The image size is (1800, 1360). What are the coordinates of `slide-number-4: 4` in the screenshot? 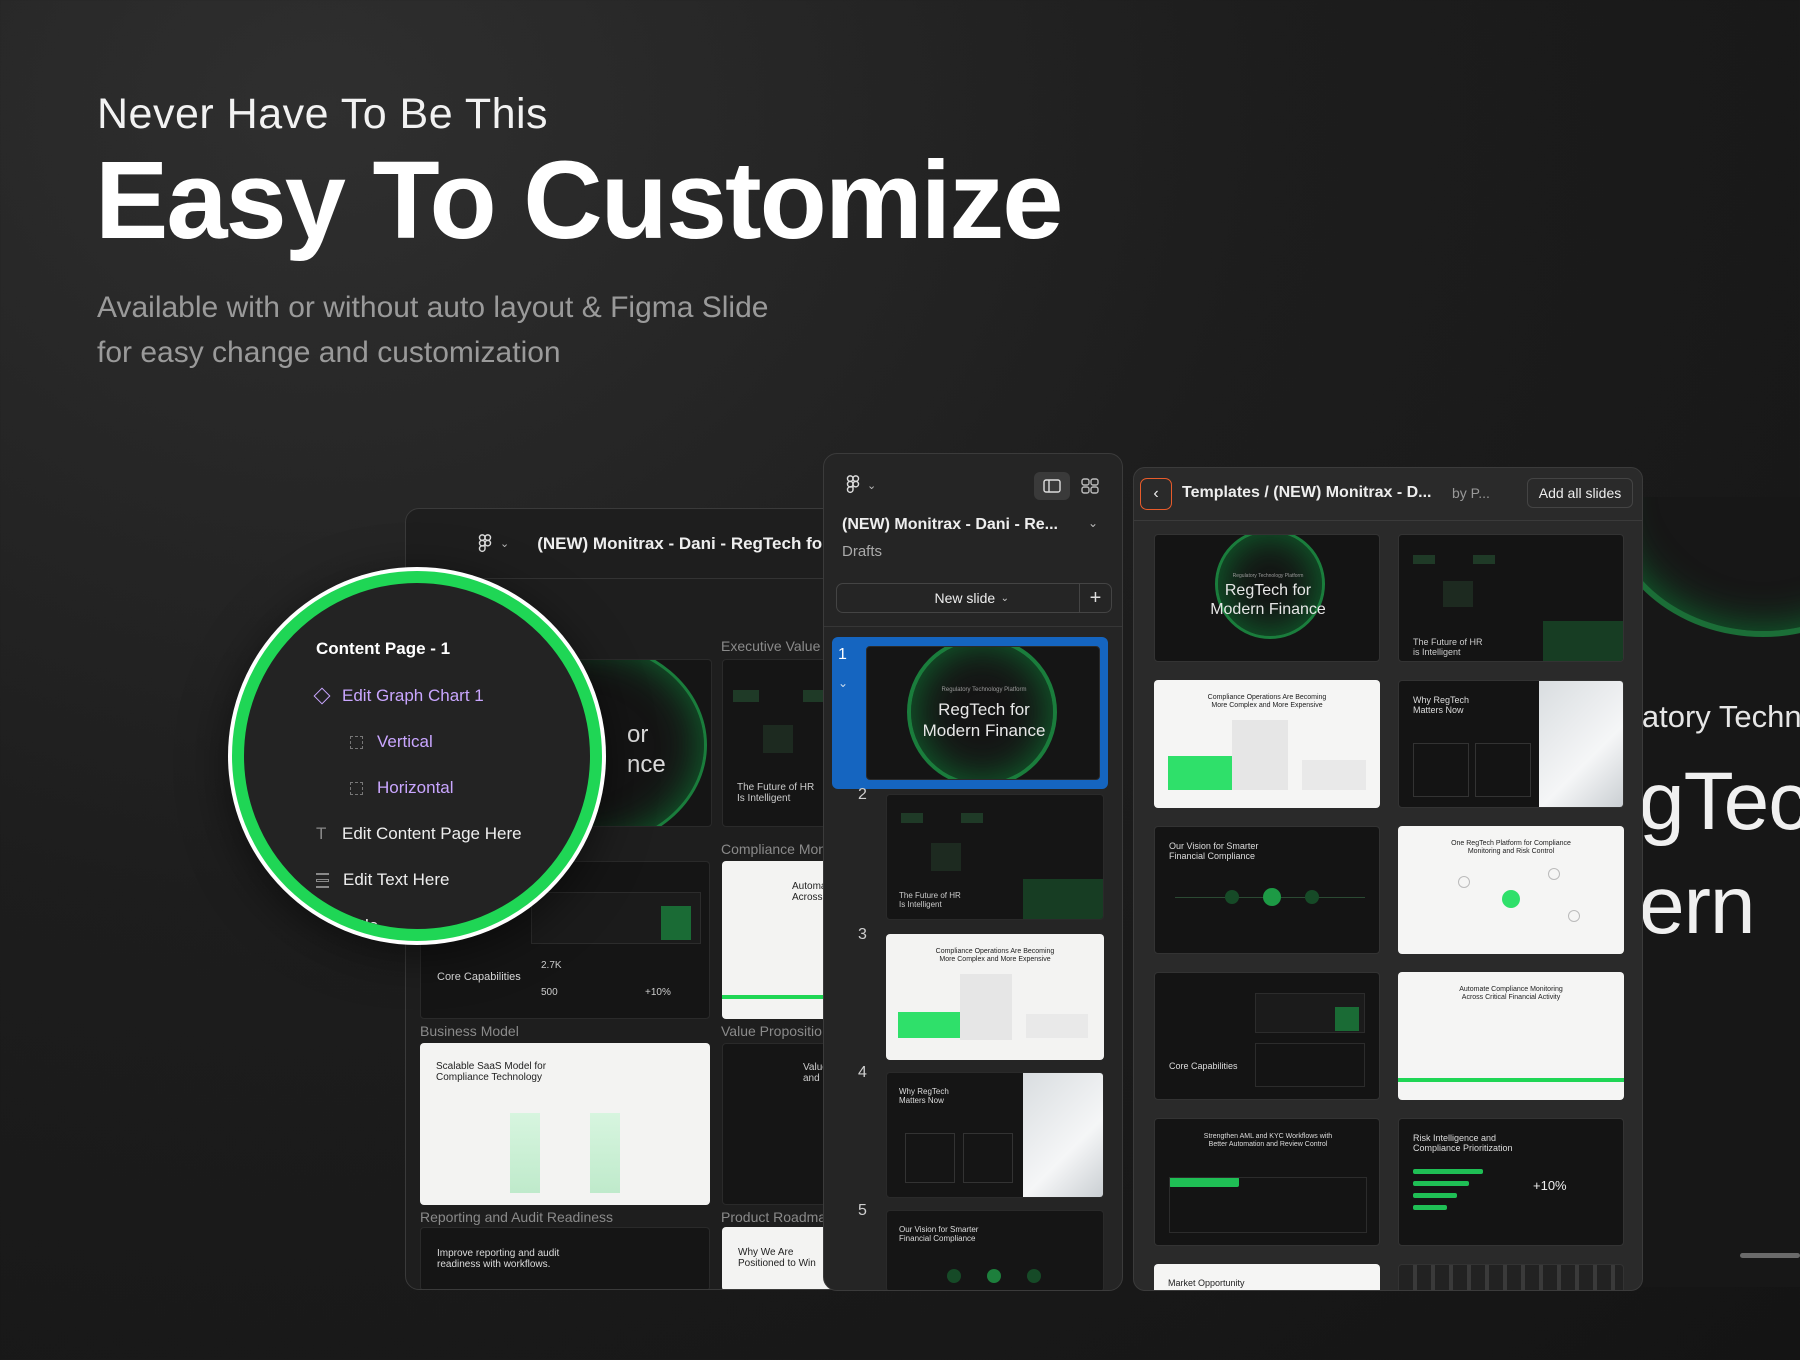 It's located at (862, 1072).